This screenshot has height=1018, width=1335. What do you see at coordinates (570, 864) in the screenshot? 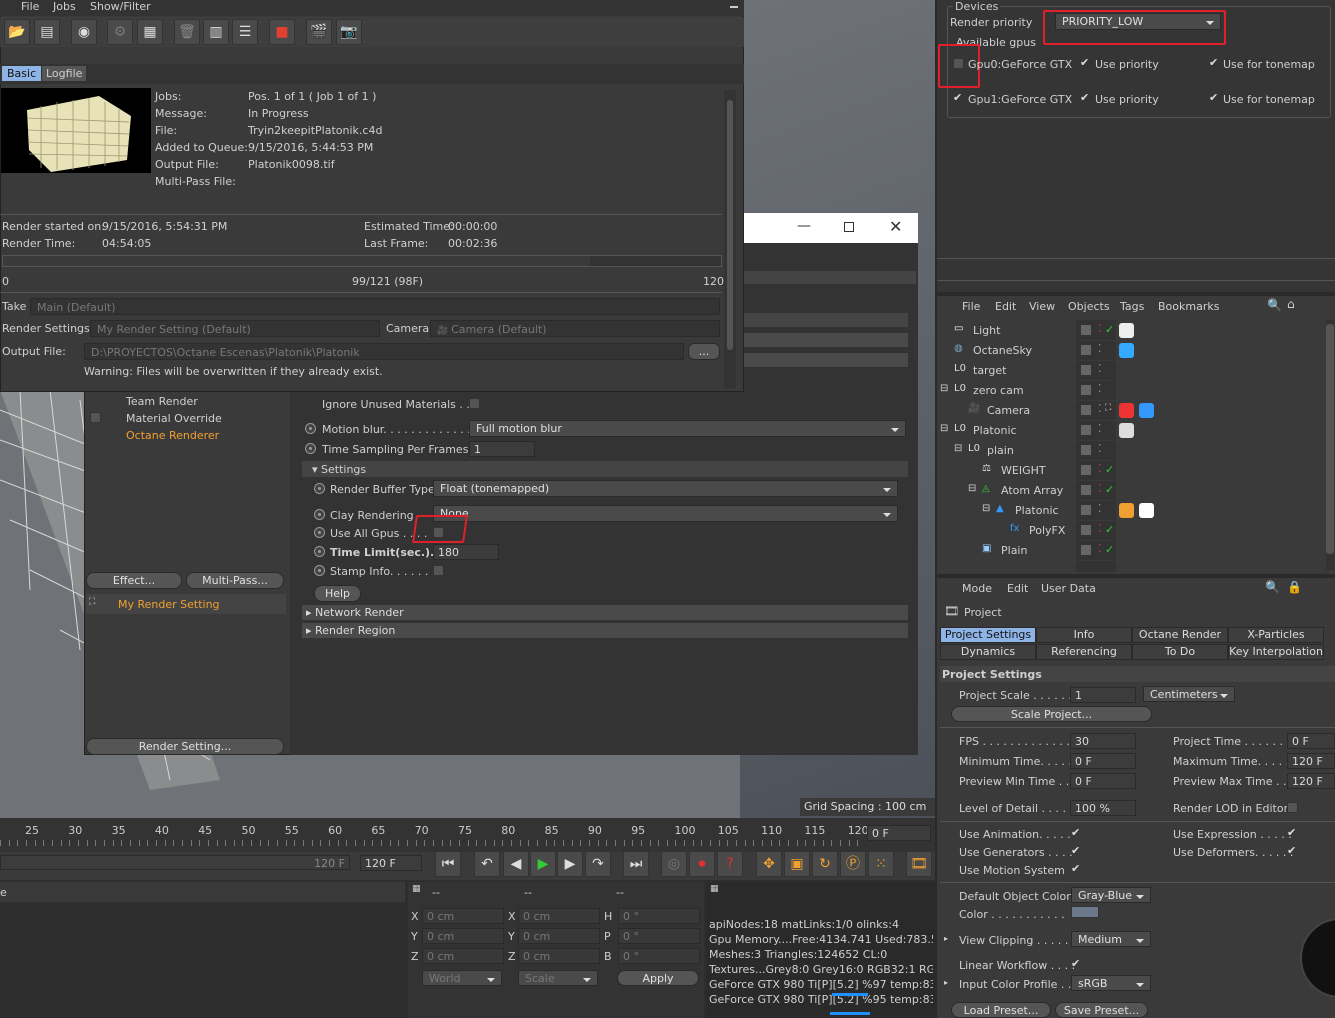
I see `next-frame-icon: ▶` at bounding box center [570, 864].